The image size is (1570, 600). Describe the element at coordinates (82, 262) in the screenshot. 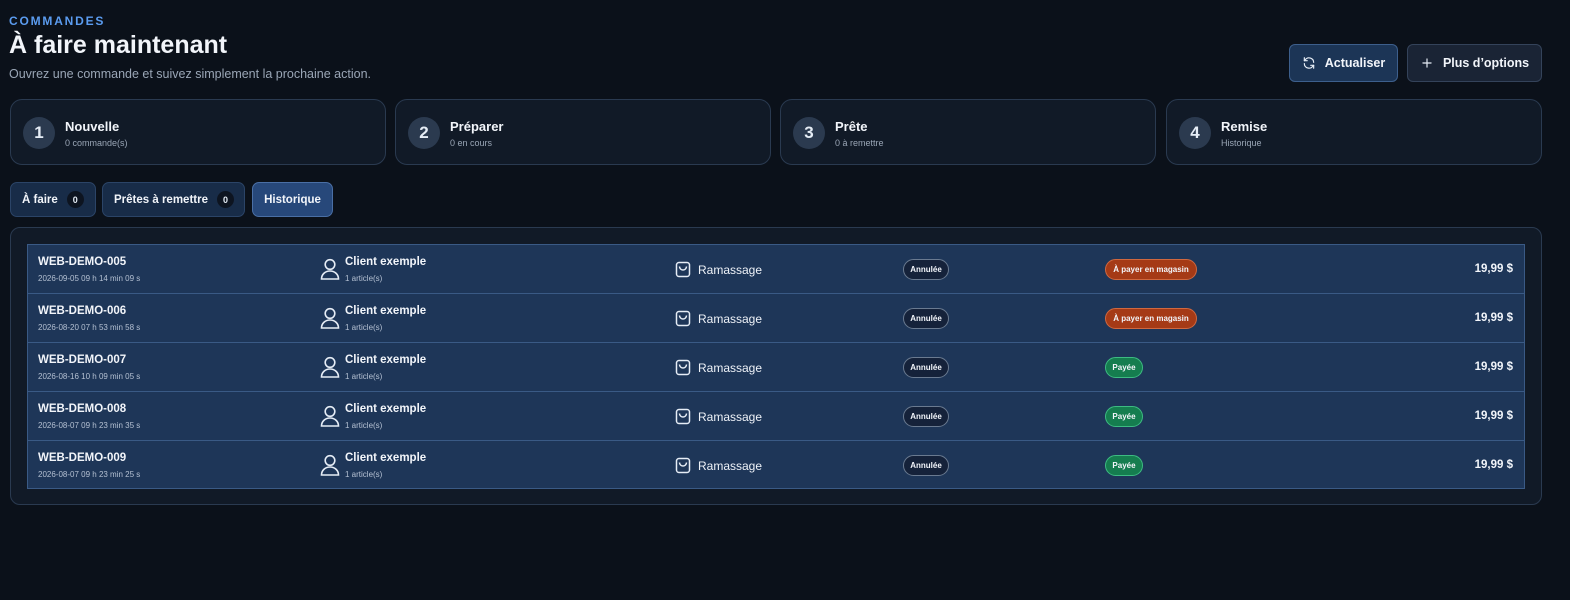

I see `order-id: WEB-DEMO-005` at that location.